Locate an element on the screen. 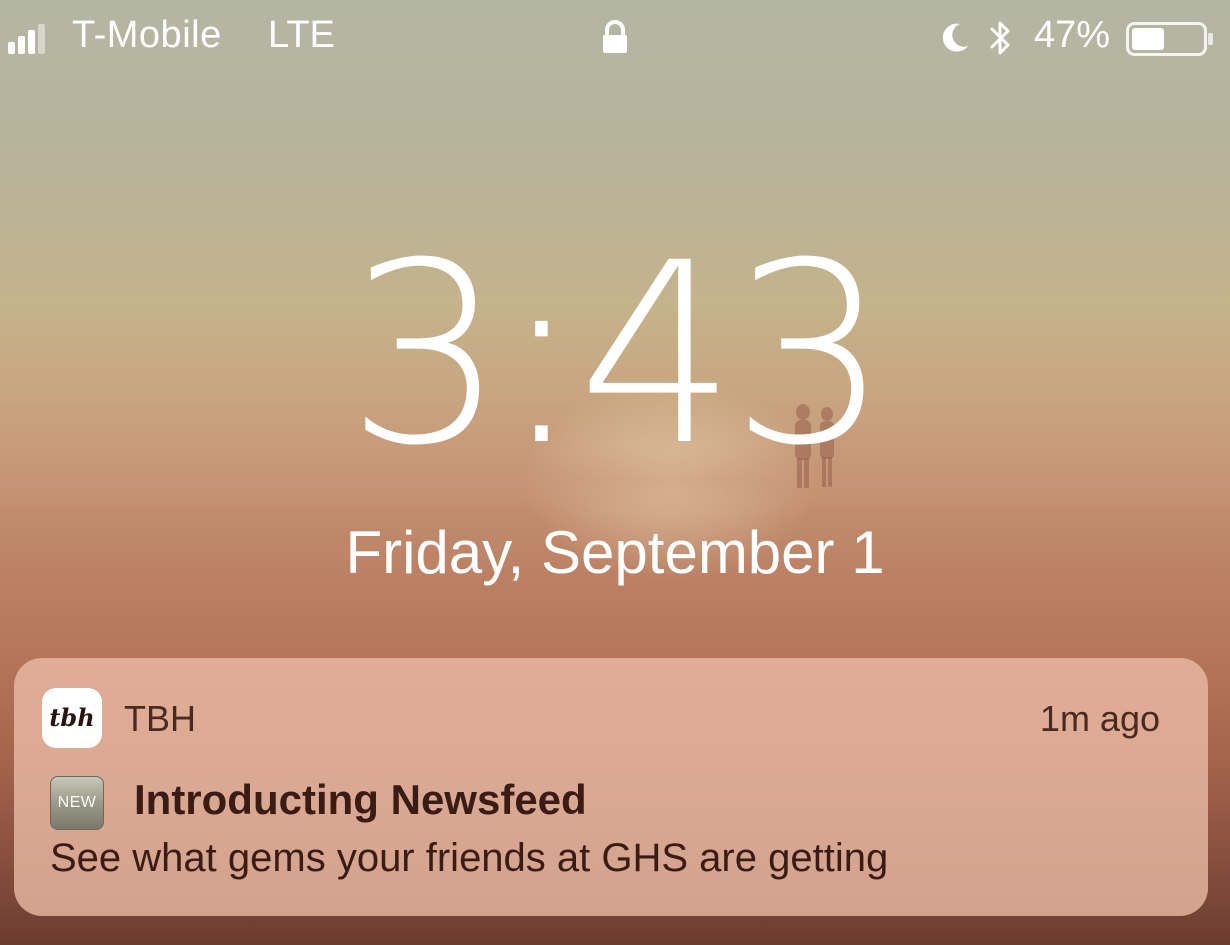 The image size is (1230, 945). status-bar: T-Mobile LTE 47% is located at coordinates (615, 39).